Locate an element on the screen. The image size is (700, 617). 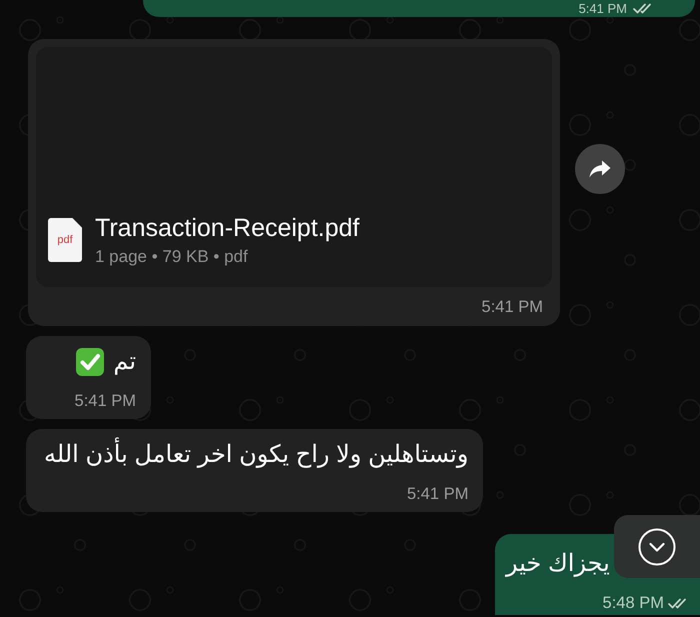
message-text: تم is located at coordinates (124, 362).